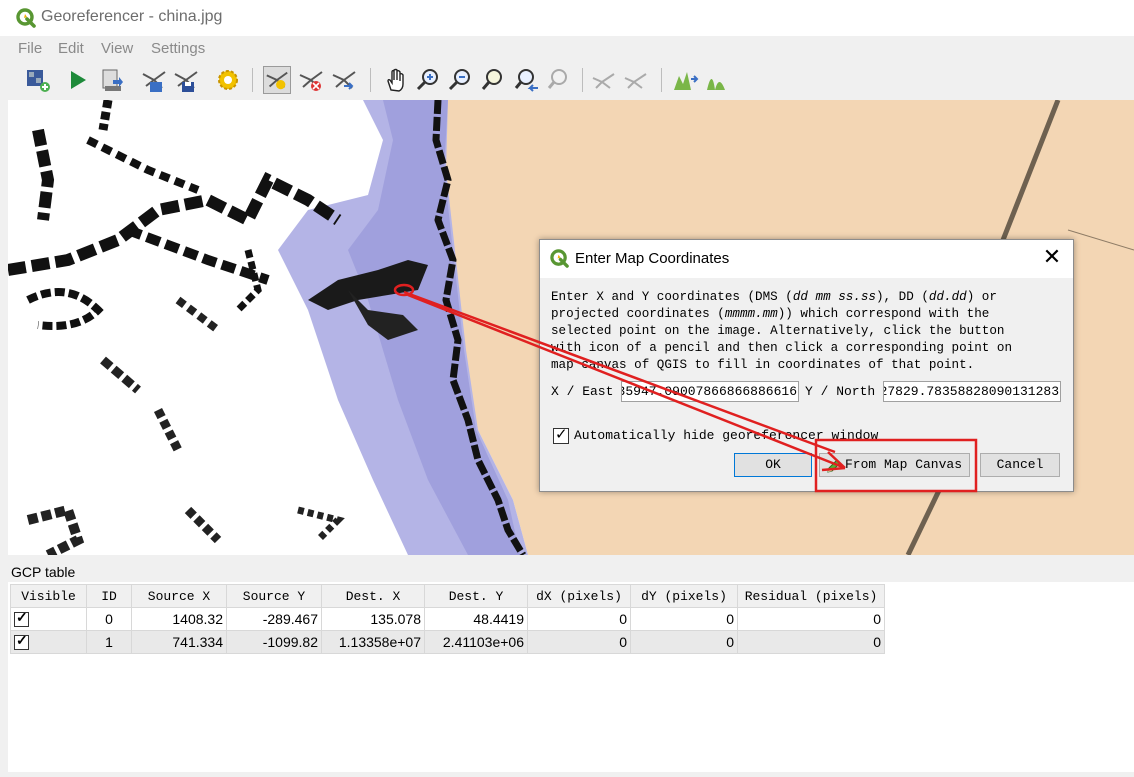 This screenshot has height=777, width=1134. What do you see at coordinates (567, 18) in the screenshot?
I see `title-bar: Georeferencer - china.jpg` at bounding box center [567, 18].